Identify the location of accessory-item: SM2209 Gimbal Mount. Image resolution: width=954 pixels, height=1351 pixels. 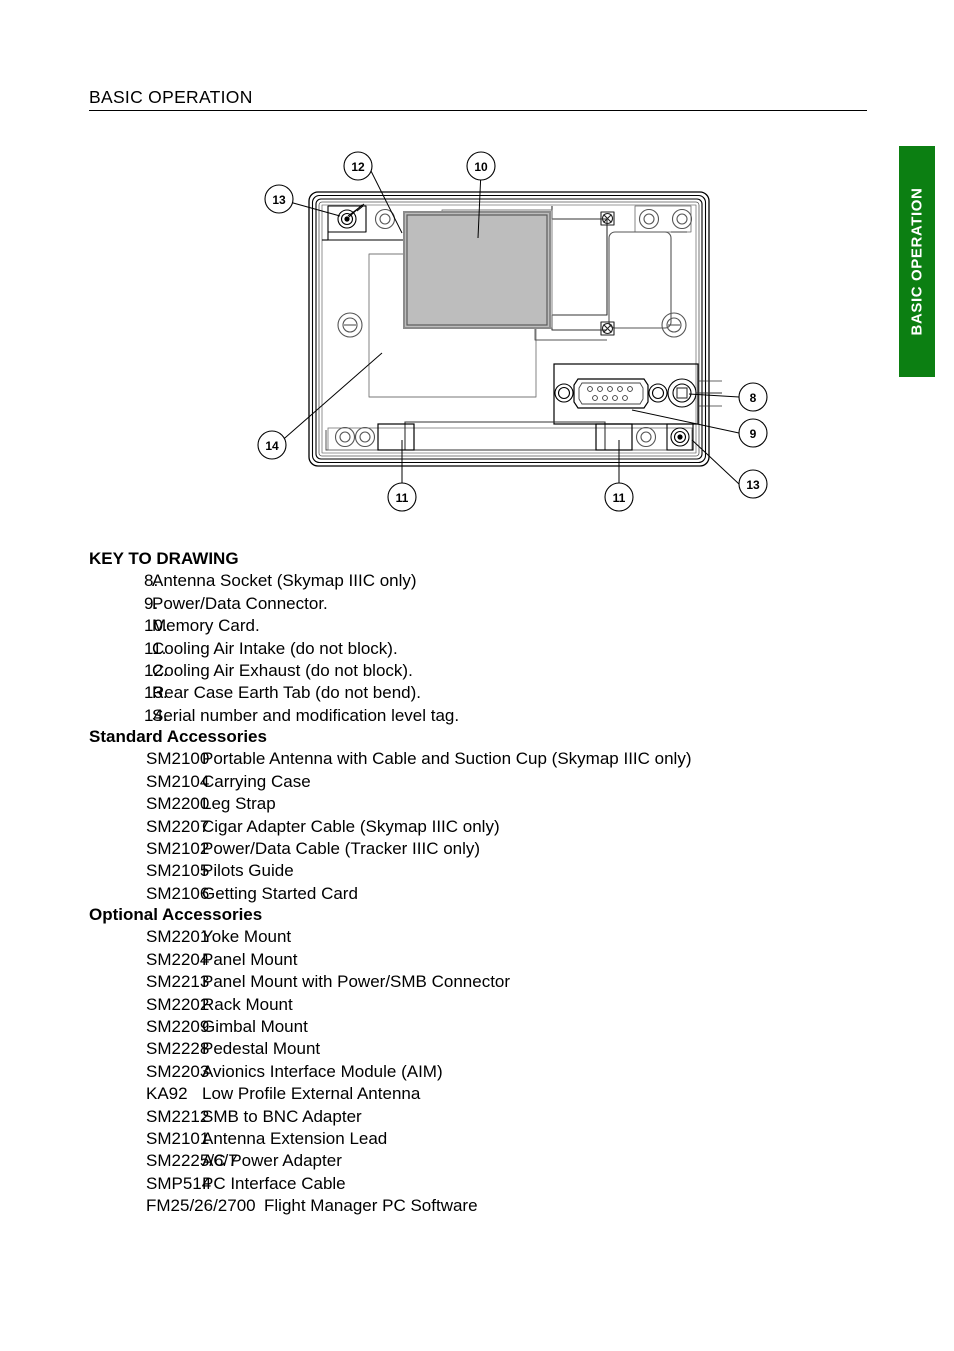
(504, 1027).